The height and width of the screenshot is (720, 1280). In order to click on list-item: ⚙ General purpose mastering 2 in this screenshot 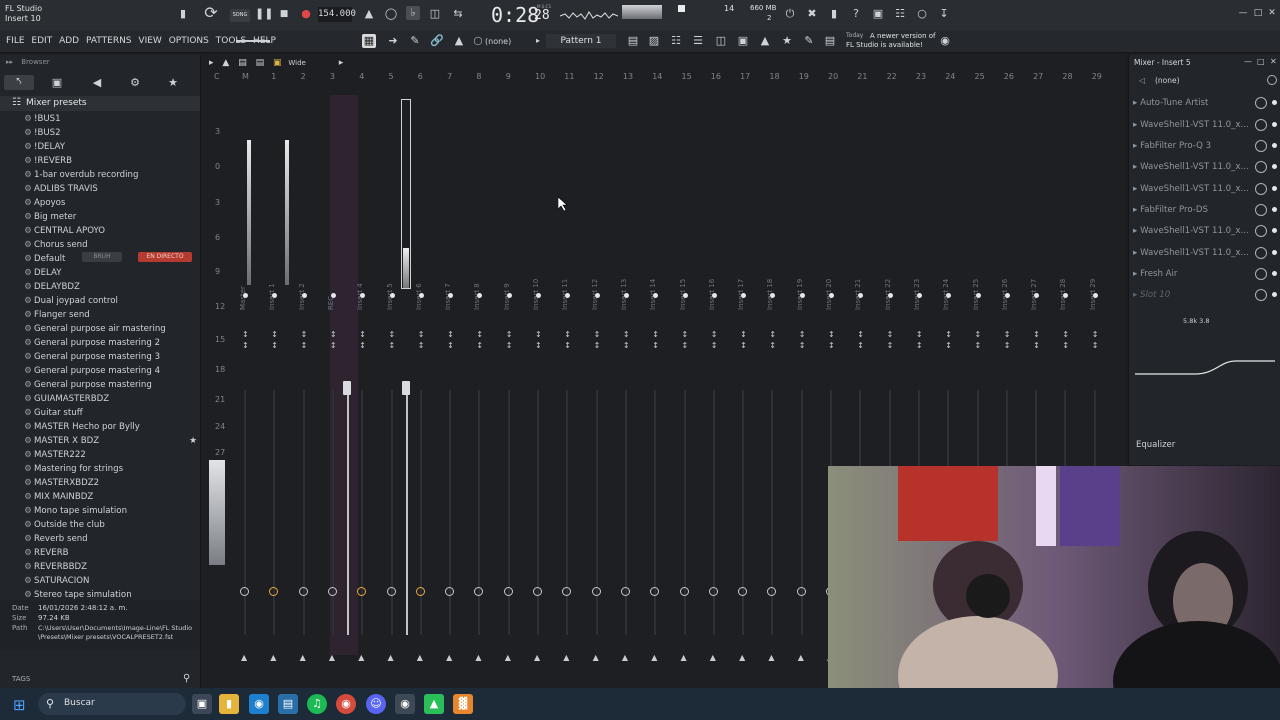, I will do `click(109, 343)`.